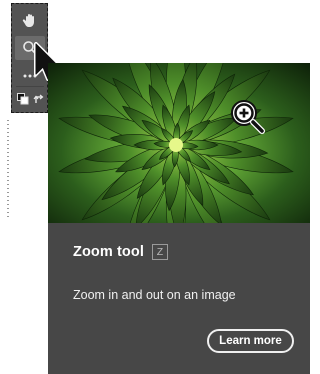 The image size is (320, 374). What do you see at coordinates (8, 170) in the screenshot?
I see `dotted-leader-line` at bounding box center [8, 170].